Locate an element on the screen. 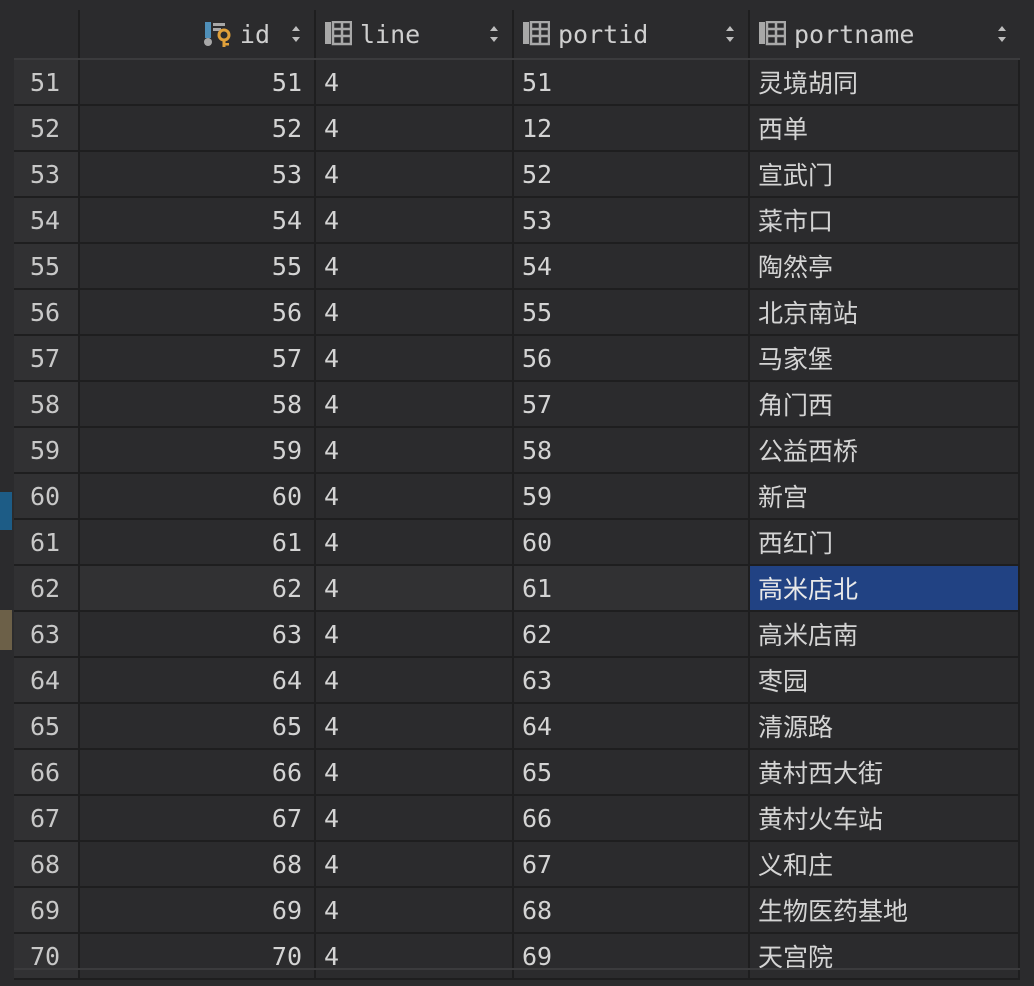  row-number: 52 is located at coordinates (47, 129).